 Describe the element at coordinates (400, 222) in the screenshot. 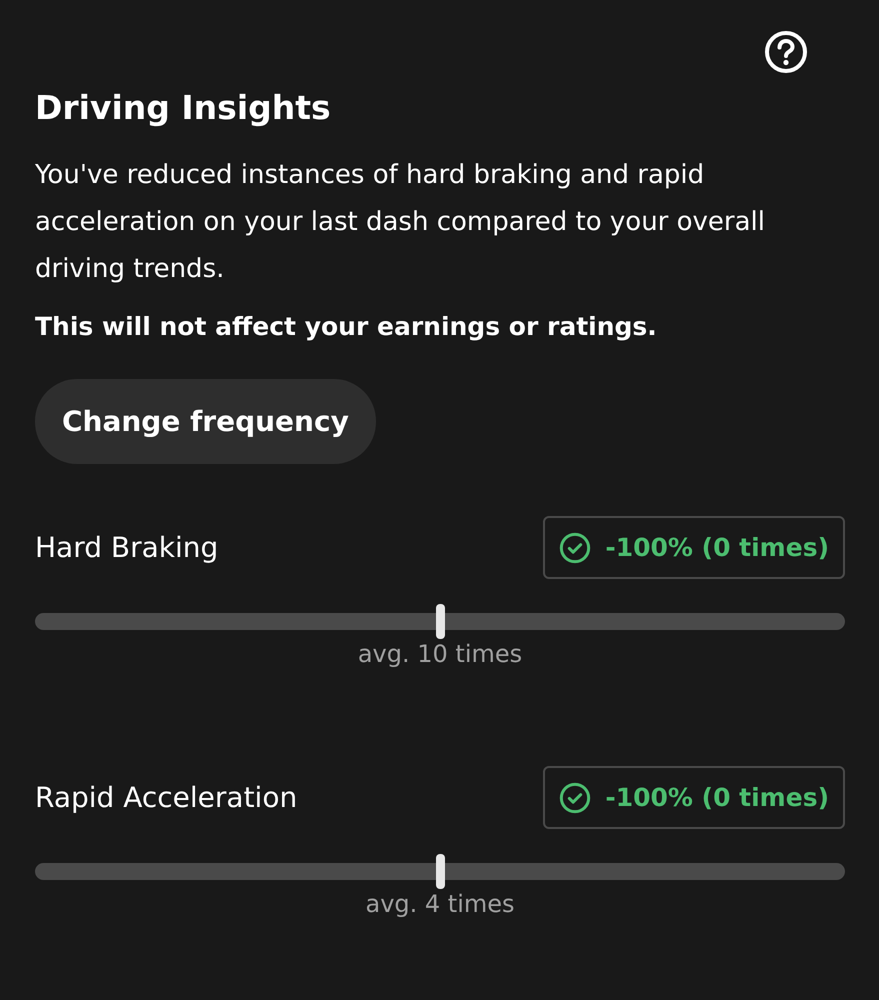

I see `description-text: You've reduced instances of hard braking and rapid acceleration on your last dash compared to your overall driving trends.` at that location.